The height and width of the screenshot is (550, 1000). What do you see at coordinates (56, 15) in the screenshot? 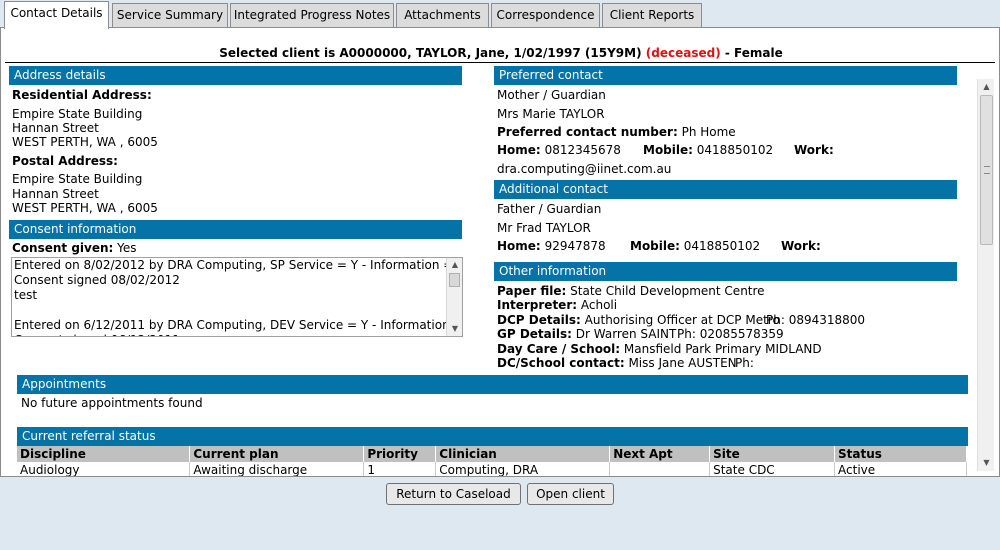
I see `tab-contact-details: Contact Details` at bounding box center [56, 15].